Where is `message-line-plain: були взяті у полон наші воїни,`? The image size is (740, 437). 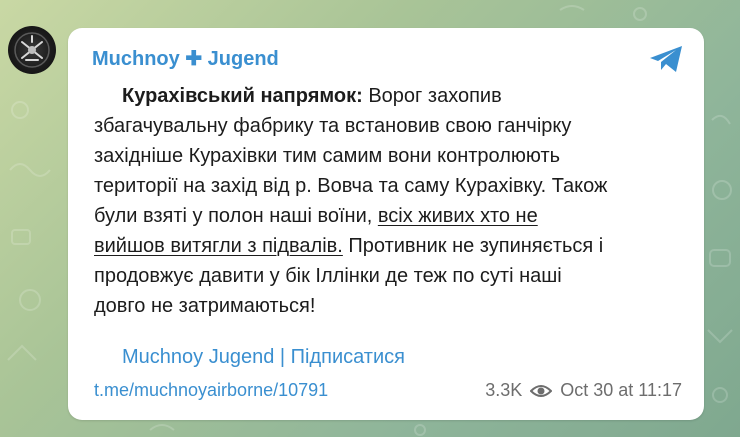
message-line-plain: були взяті у полон наші воїни, is located at coordinates (236, 216).